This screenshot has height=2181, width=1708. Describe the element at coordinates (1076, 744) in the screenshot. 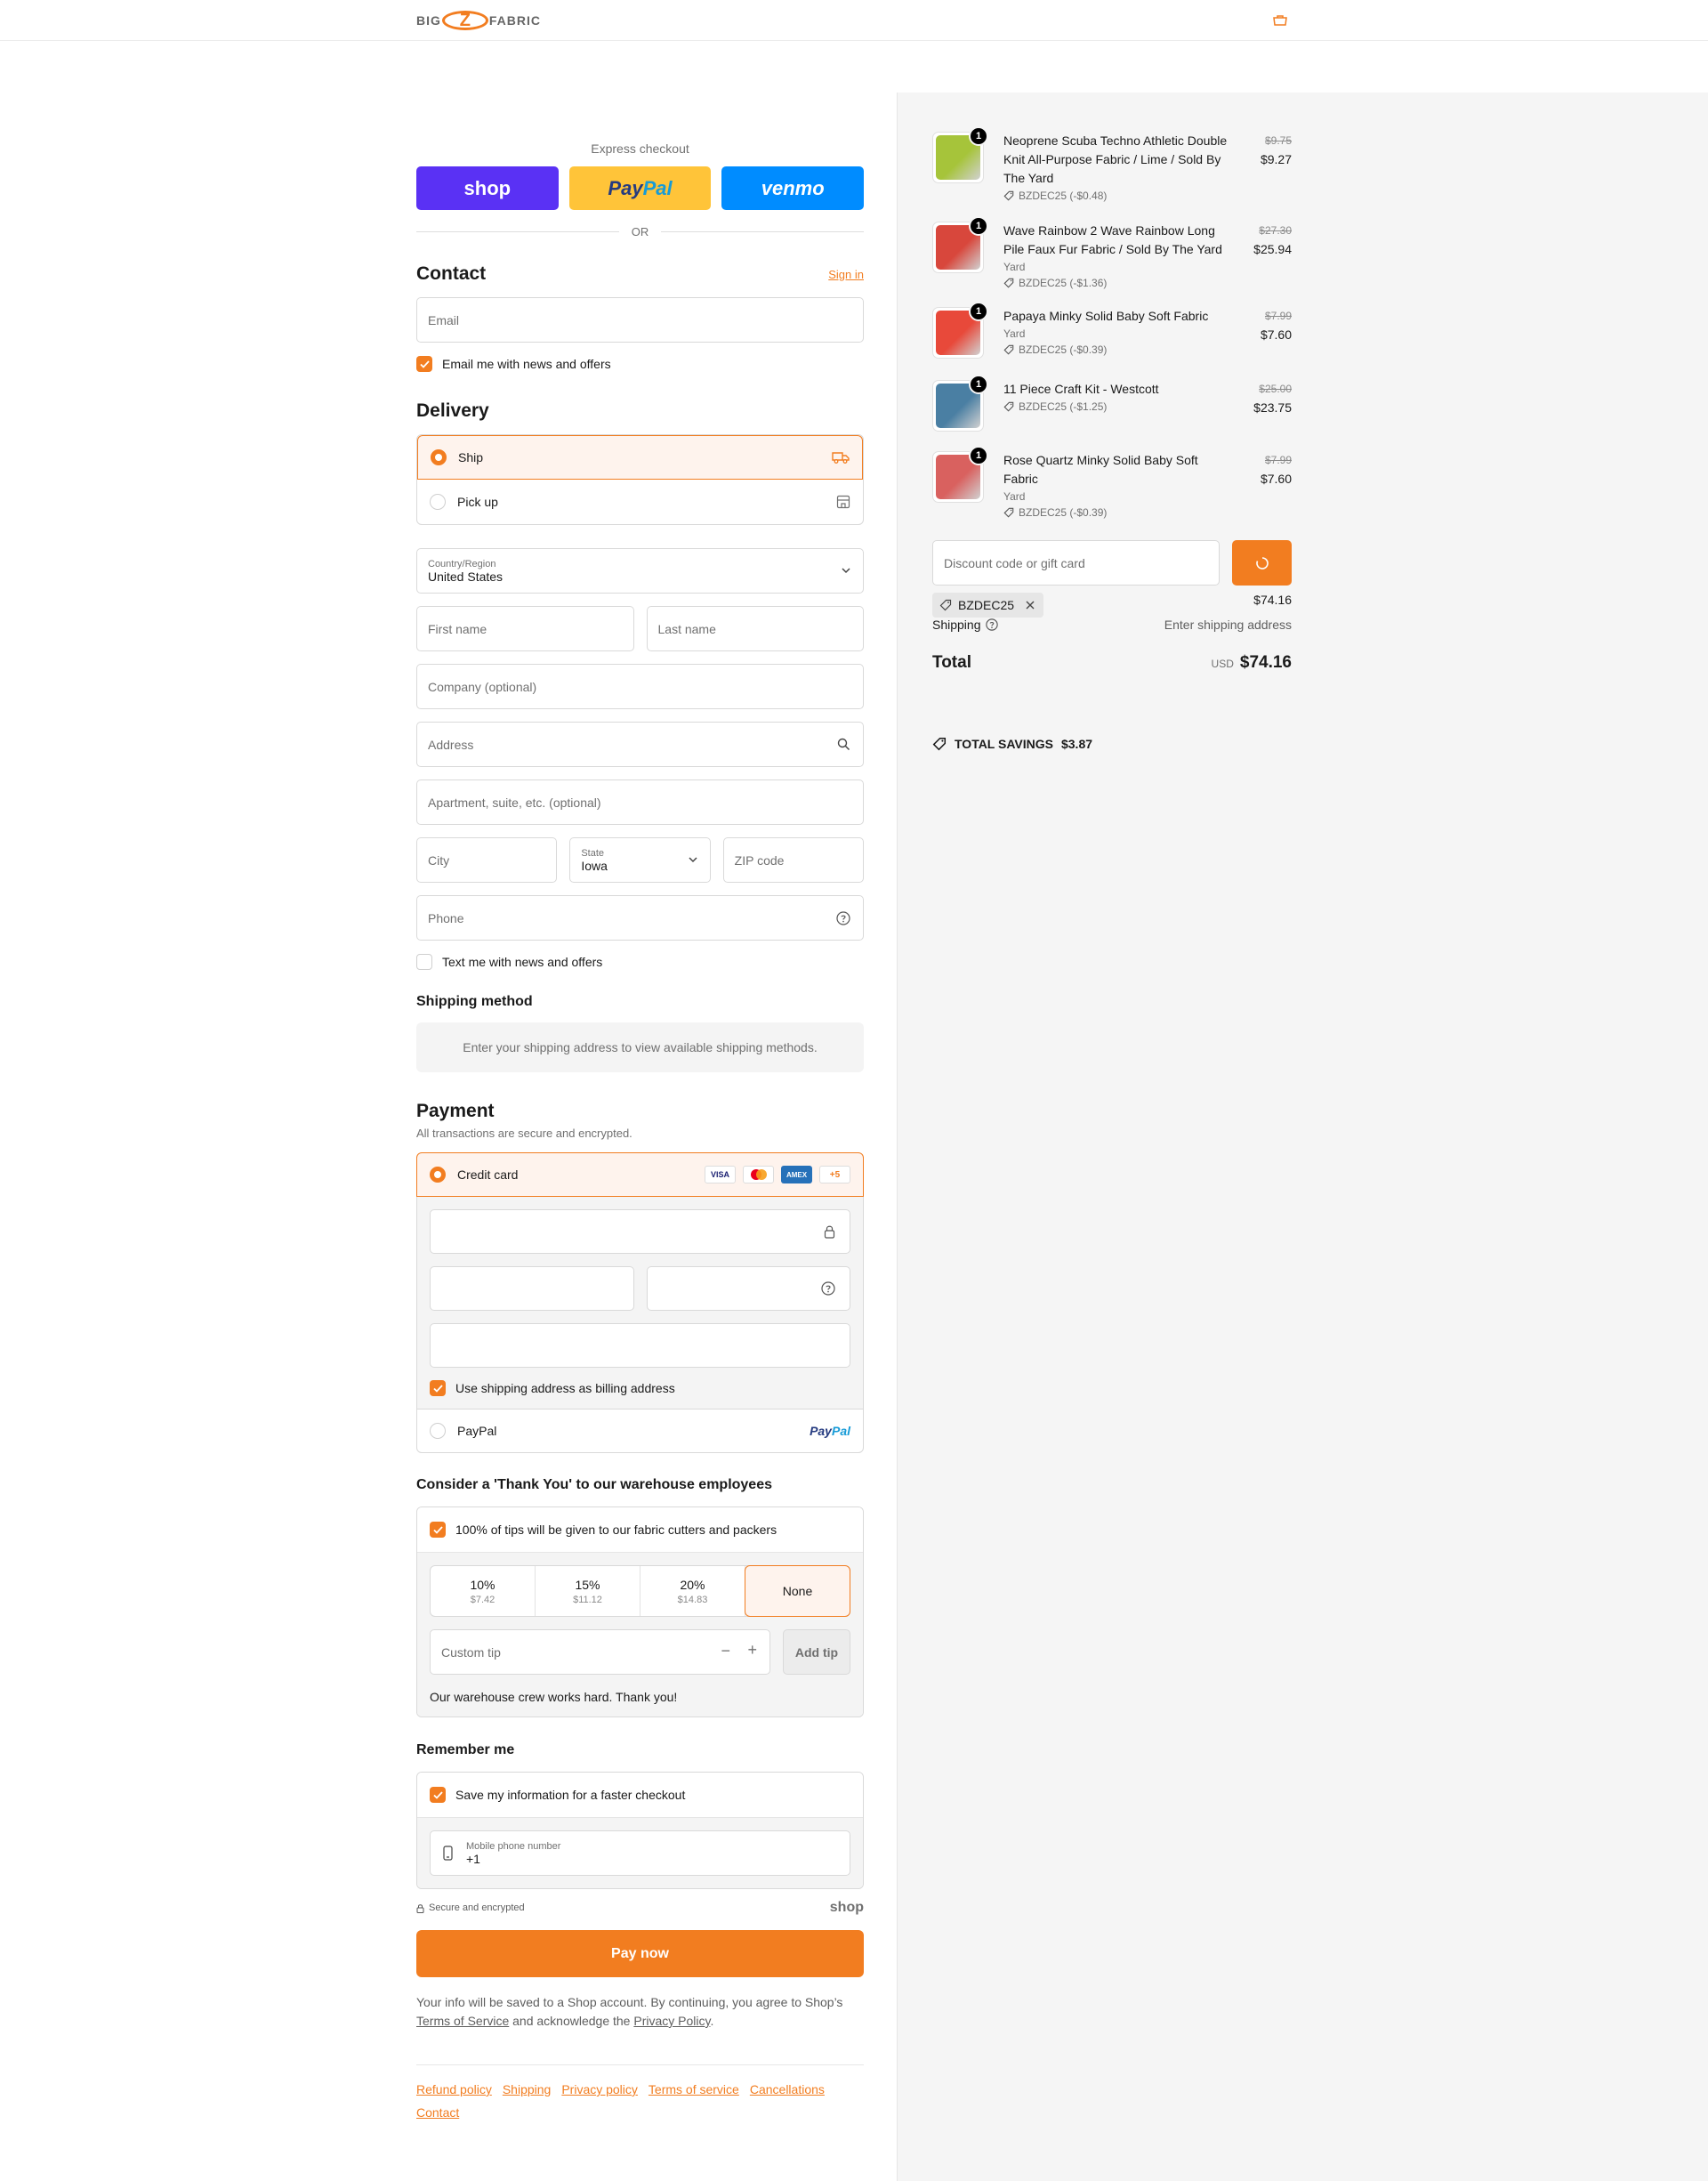

I see `savings-value: $3.87` at that location.